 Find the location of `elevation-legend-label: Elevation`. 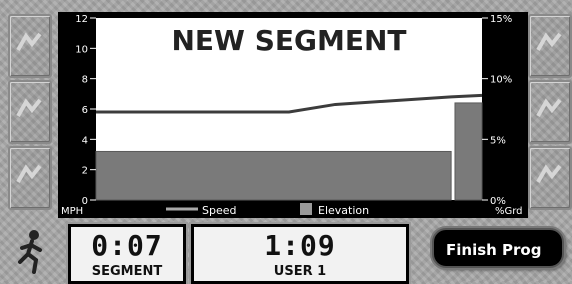

elevation-legend-label: Elevation is located at coordinates (343, 210).